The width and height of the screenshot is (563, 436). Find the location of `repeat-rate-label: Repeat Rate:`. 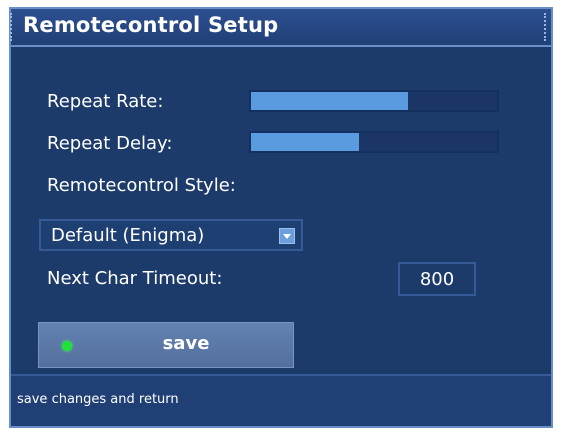

repeat-rate-label: Repeat Rate: is located at coordinates (105, 101).